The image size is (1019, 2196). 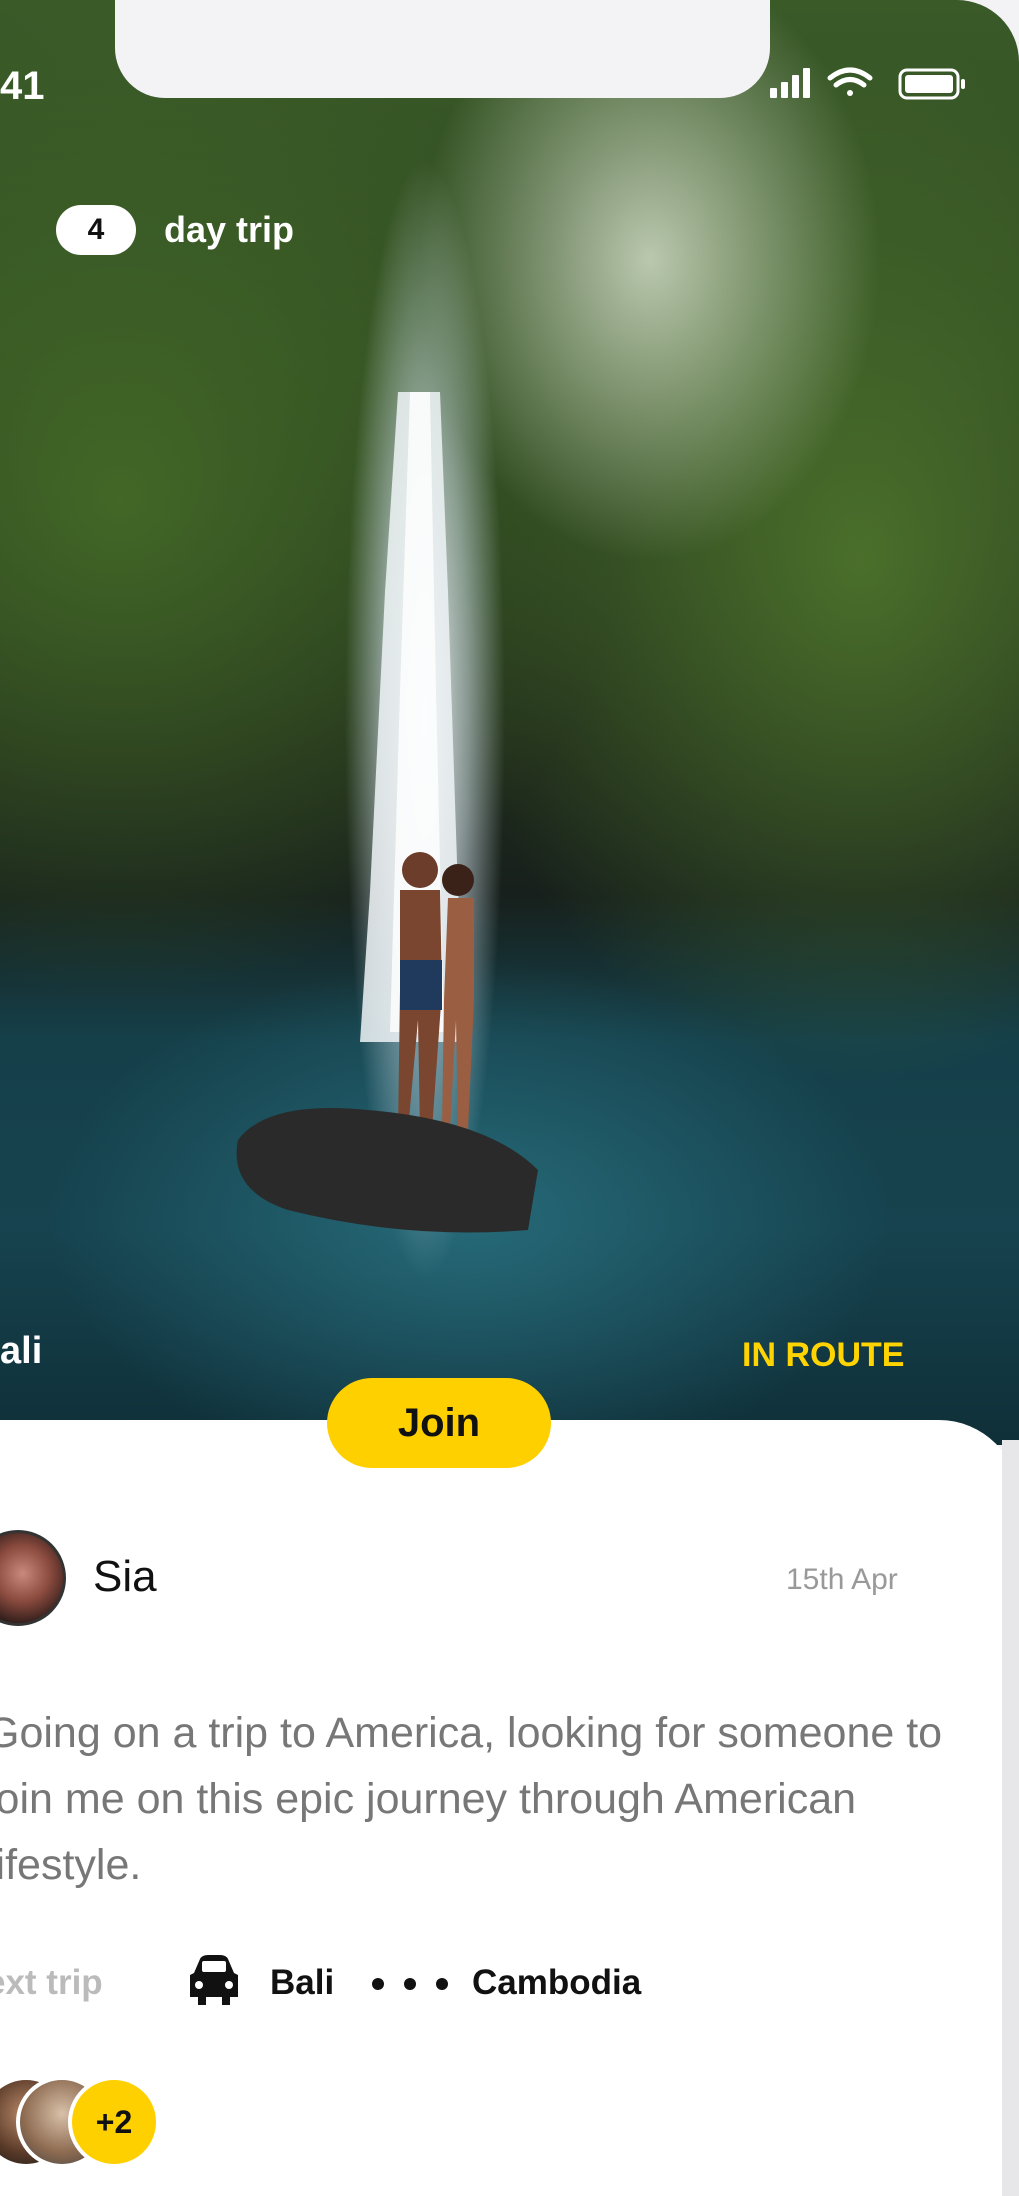 What do you see at coordinates (410, 1984) in the screenshot?
I see `route-dots-icon` at bounding box center [410, 1984].